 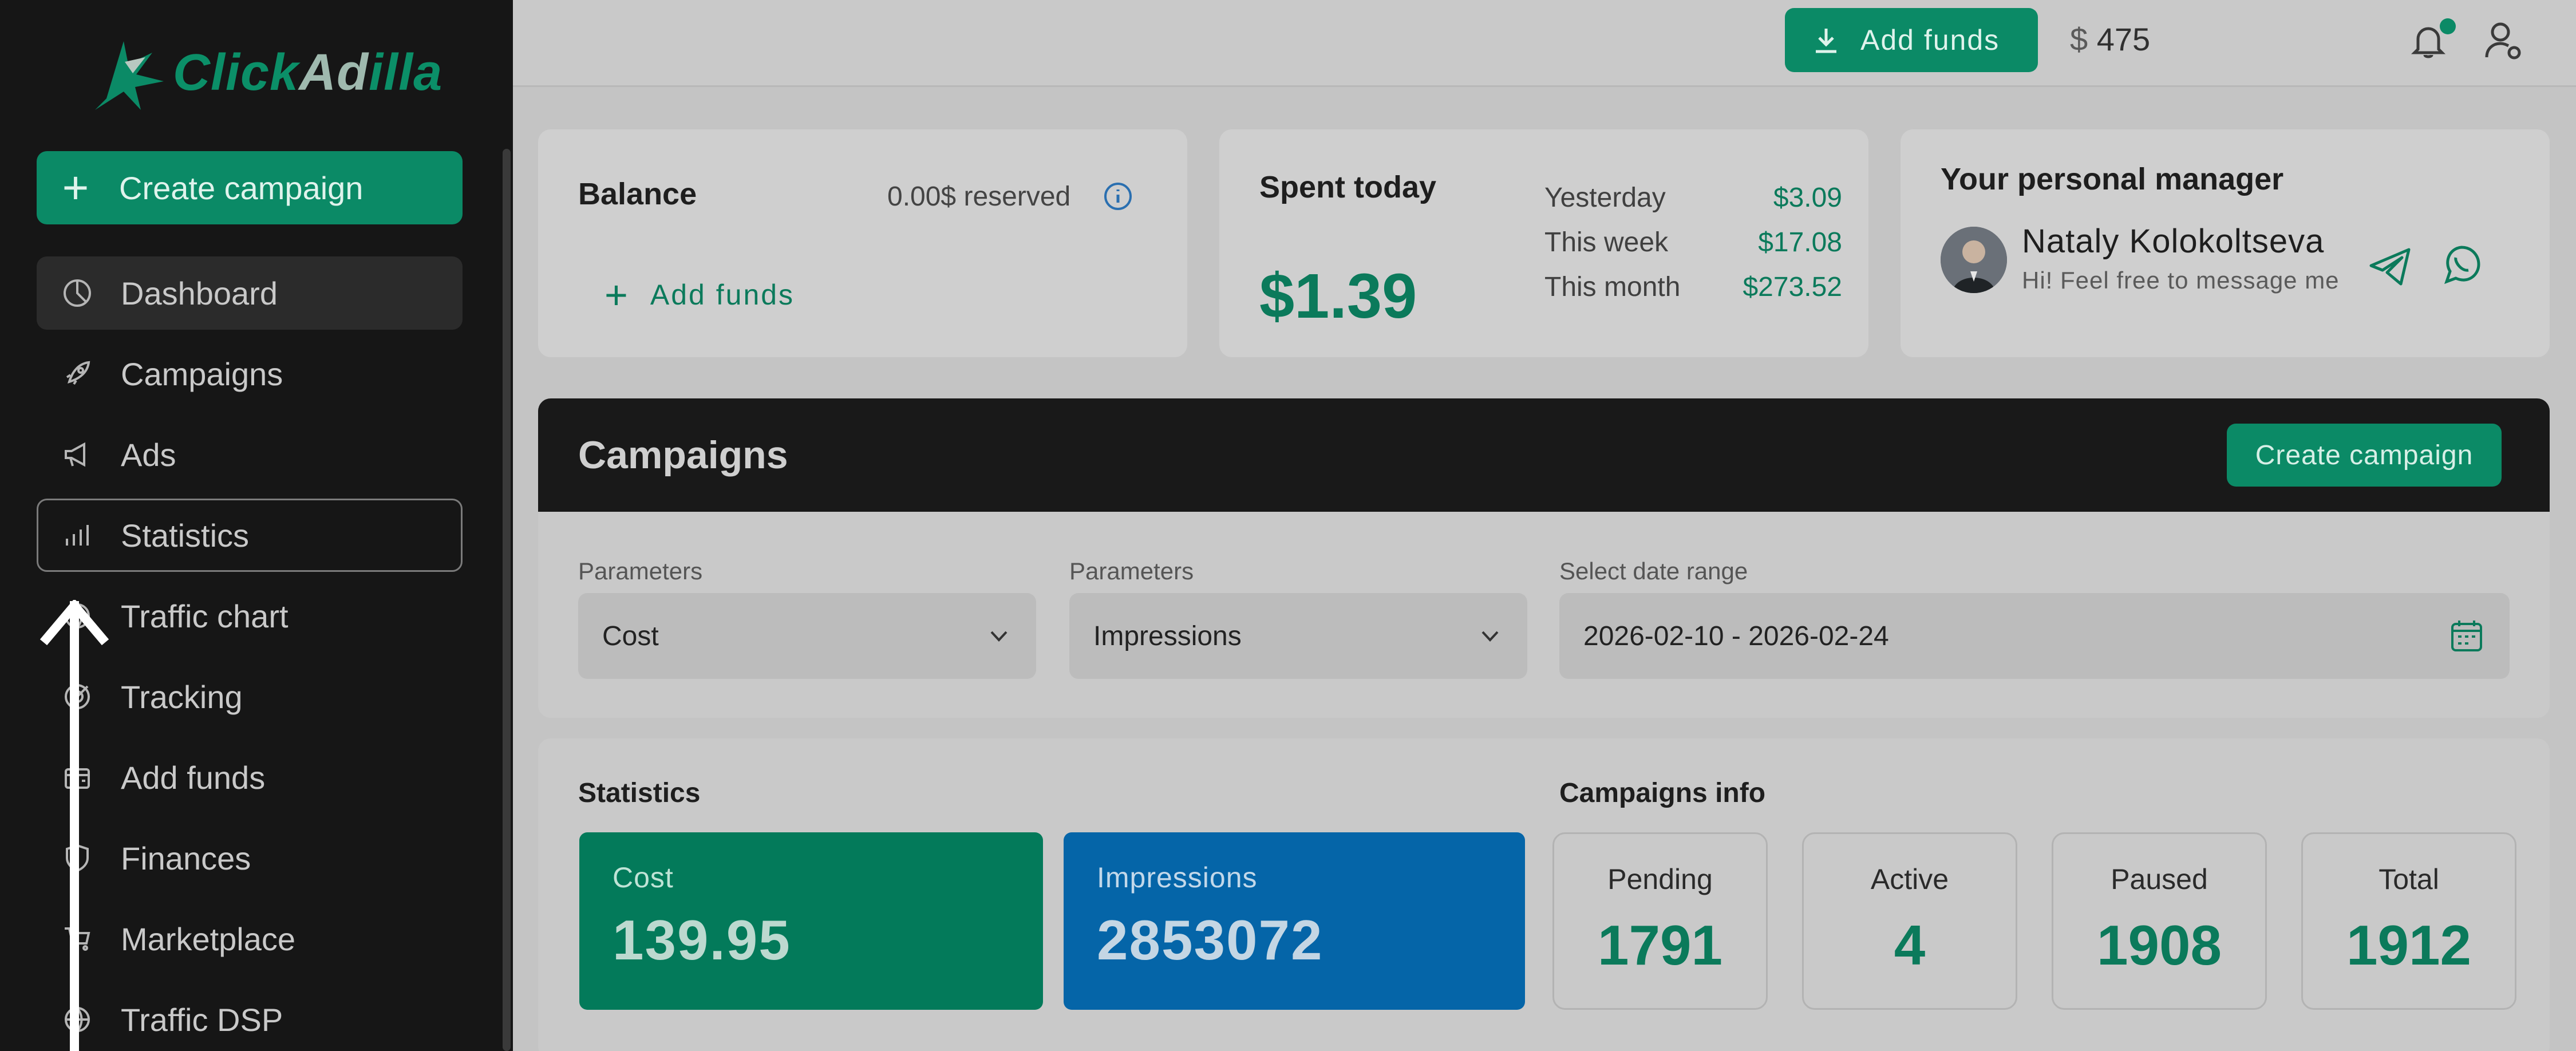 What do you see at coordinates (77, 374) in the screenshot?
I see `rocket-icon` at bounding box center [77, 374].